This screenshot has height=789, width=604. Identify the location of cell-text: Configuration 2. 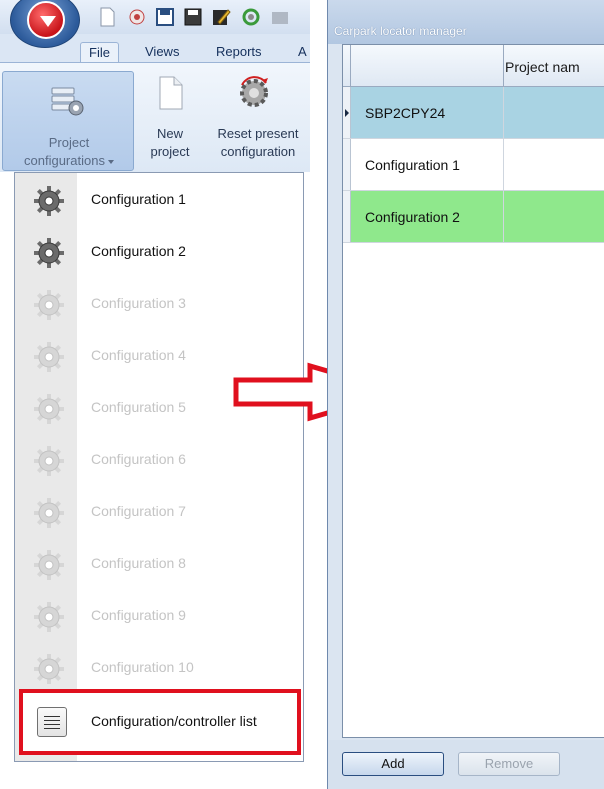
(412, 217).